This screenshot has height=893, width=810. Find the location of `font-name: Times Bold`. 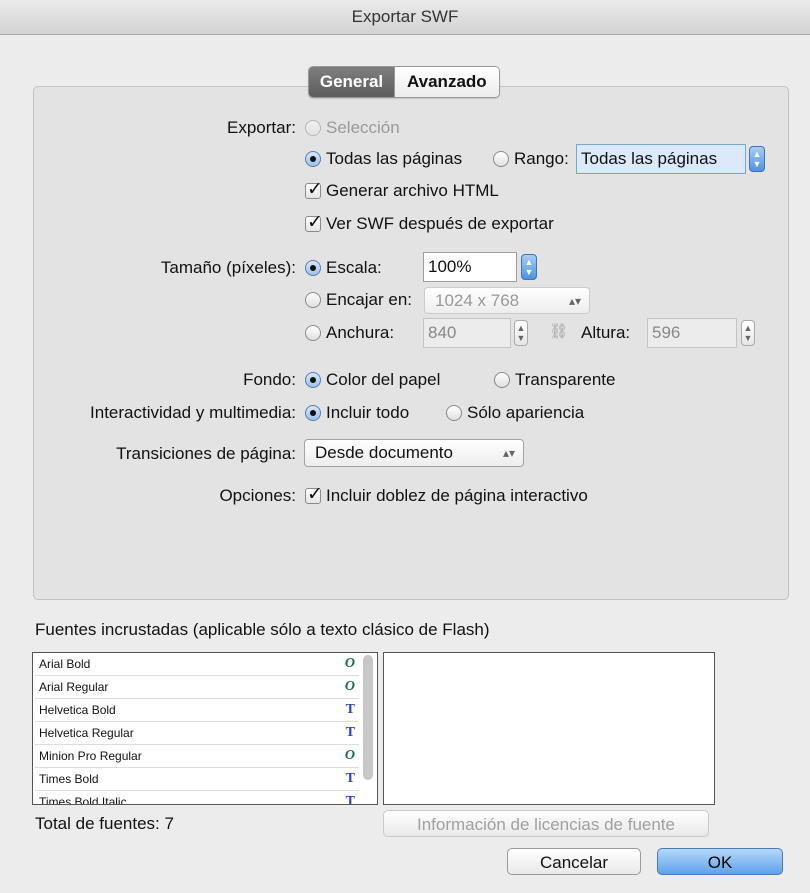

font-name: Times Bold is located at coordinates (69, 779).